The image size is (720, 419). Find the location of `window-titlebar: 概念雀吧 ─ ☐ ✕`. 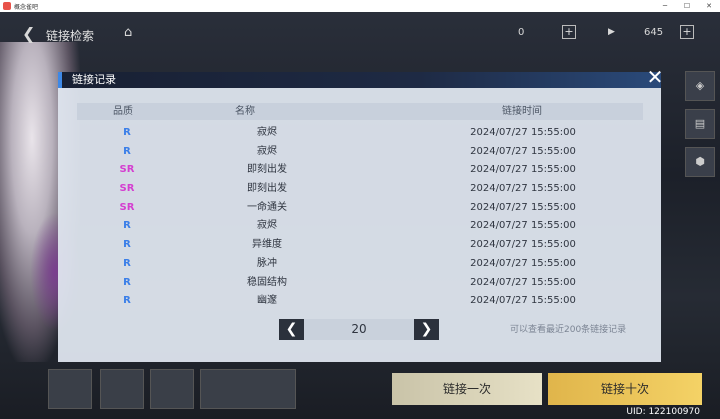

window-titlebar: 概念雀吧 ─ ☐ ✕ is located at coordinates (360, 6).